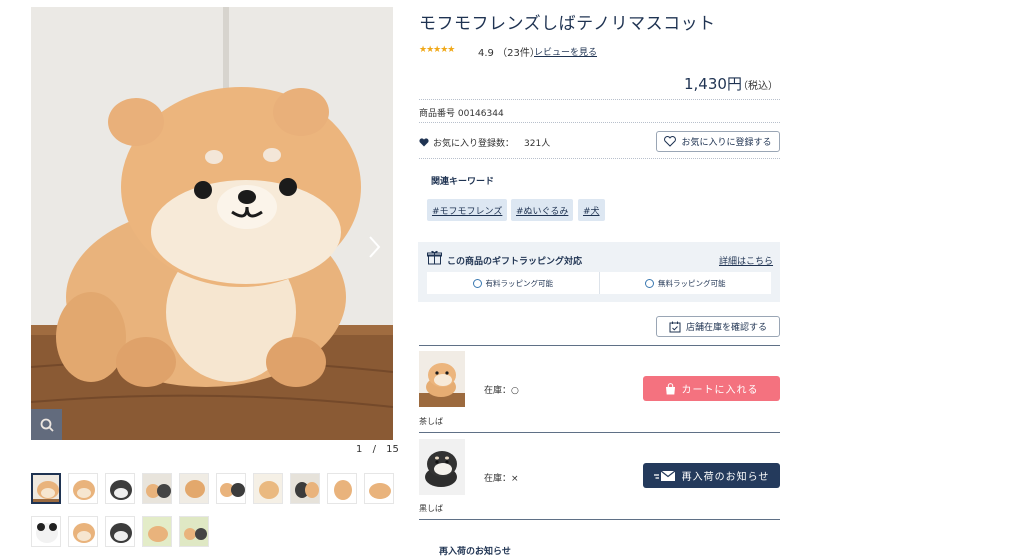 The width and height of the screenshot is (1024, 557). What do you see at coordinates (726, 328) in the screenshot?
I see `check-store-stock-label: 店舗在庫を確認する` at bounding box center [726, 328].